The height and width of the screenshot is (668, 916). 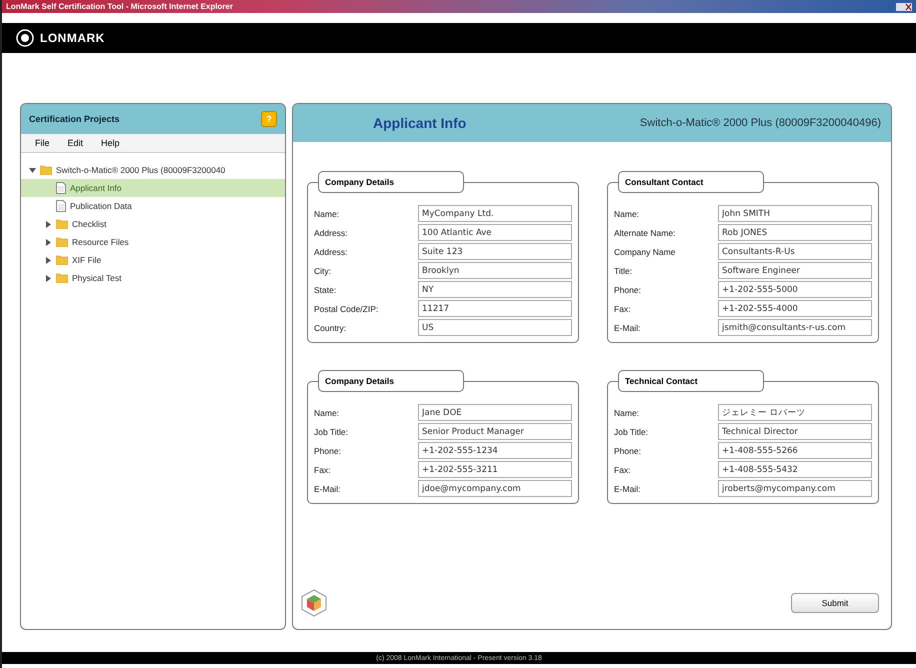 I want to click on tree-item: Switch-o-Matic® 2000 Plus (80009F3200040, so click(x=153, y=170).